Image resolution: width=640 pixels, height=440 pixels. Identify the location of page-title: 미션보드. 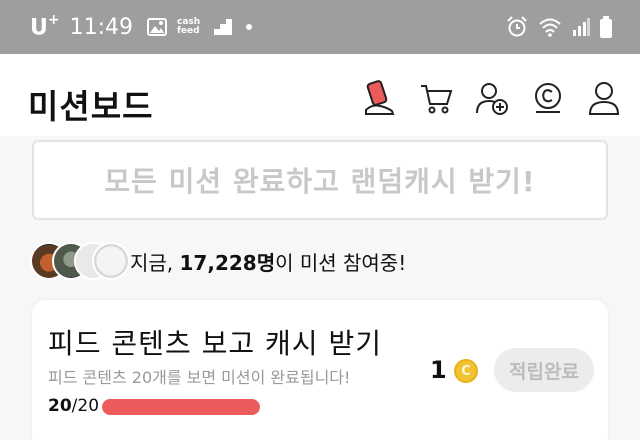
(91, 106).